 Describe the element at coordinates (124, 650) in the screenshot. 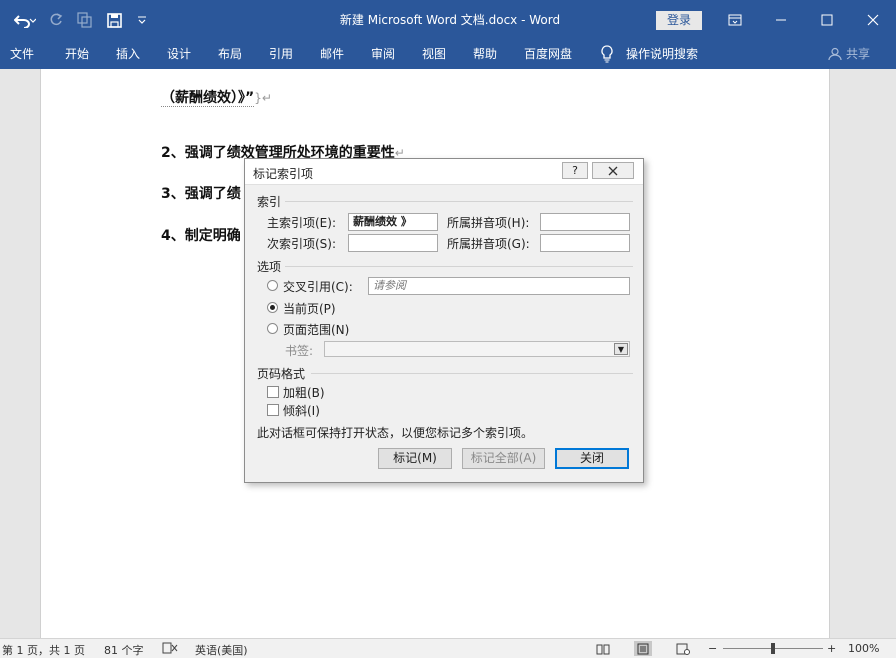

I see `word-count: 81 个字` at that location.